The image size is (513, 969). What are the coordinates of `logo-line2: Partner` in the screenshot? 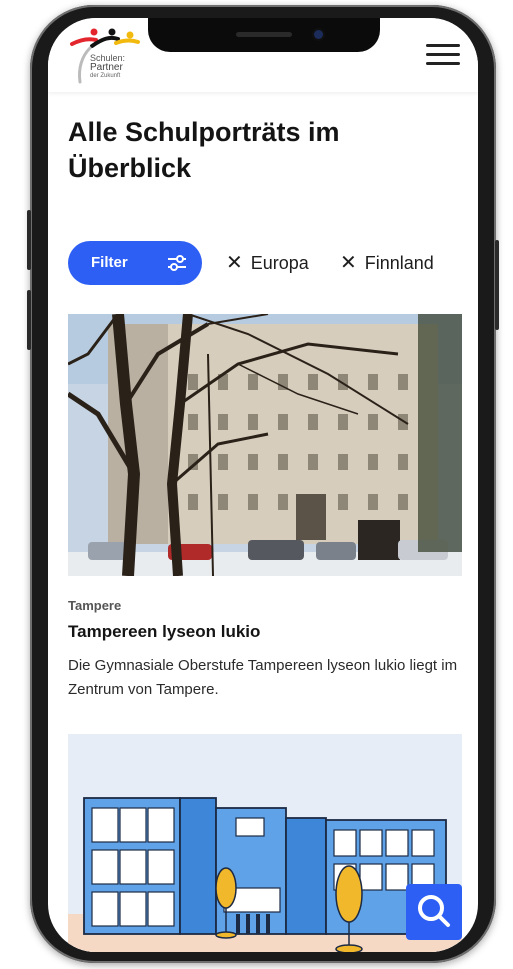 It's located at (106, 67).